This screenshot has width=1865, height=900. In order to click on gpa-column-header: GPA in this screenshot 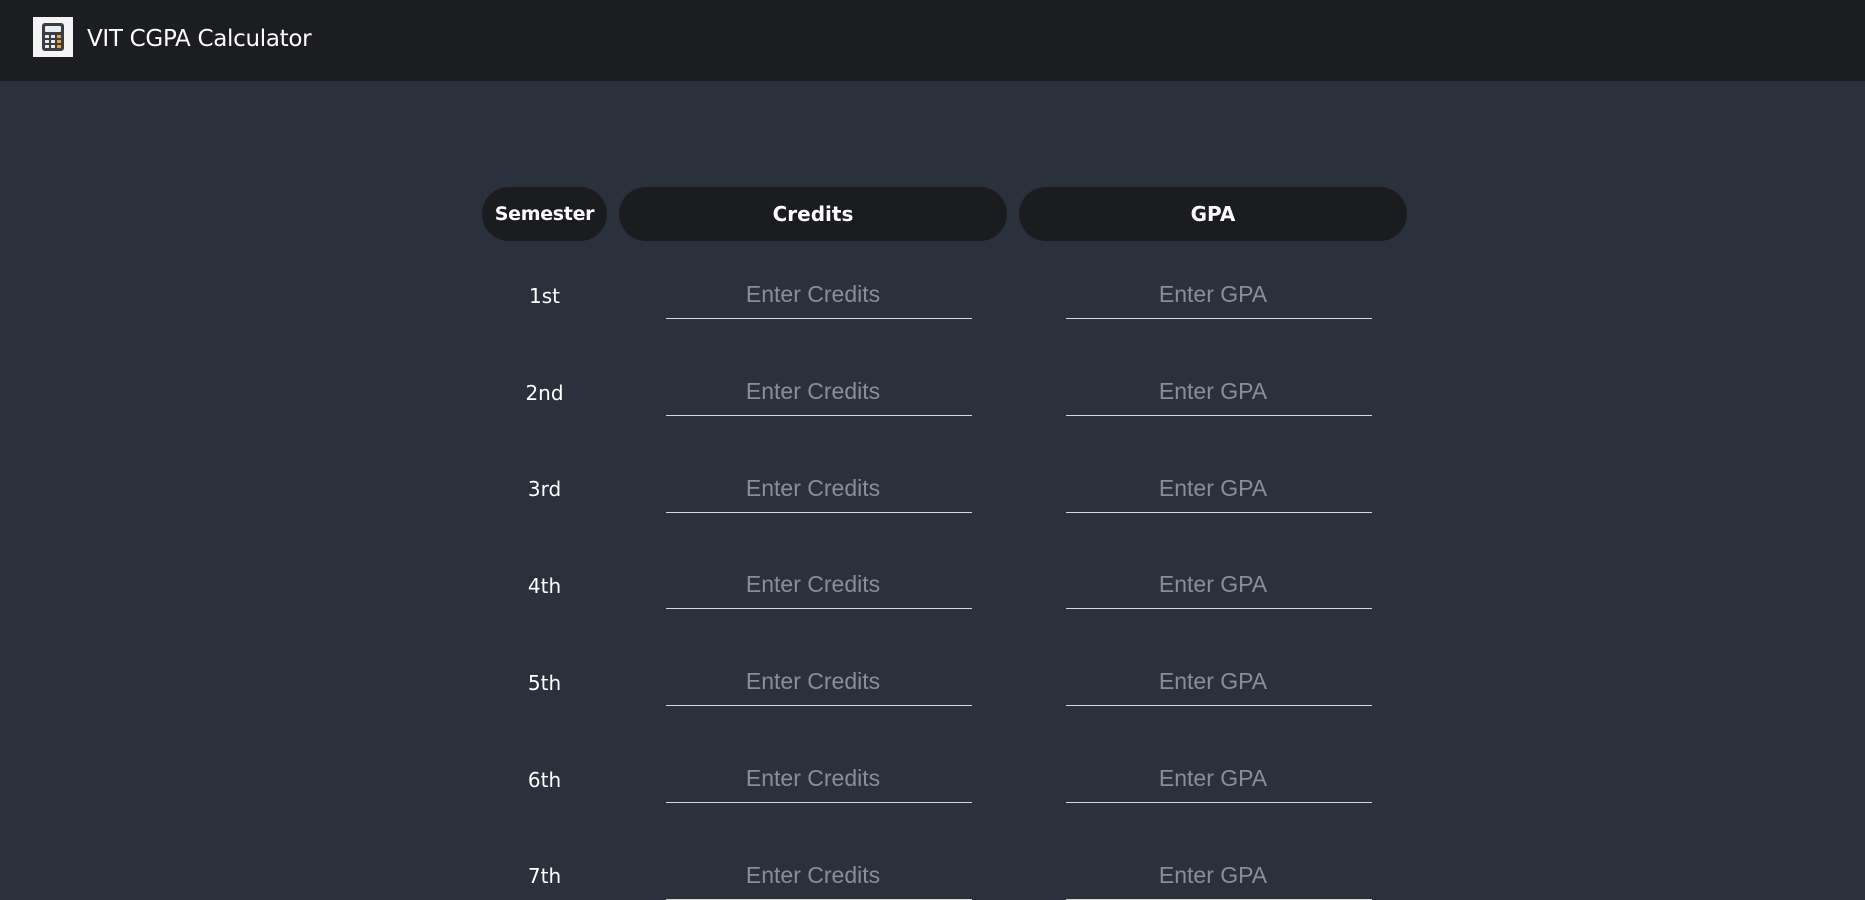, I will do `click(1213, 214)`.